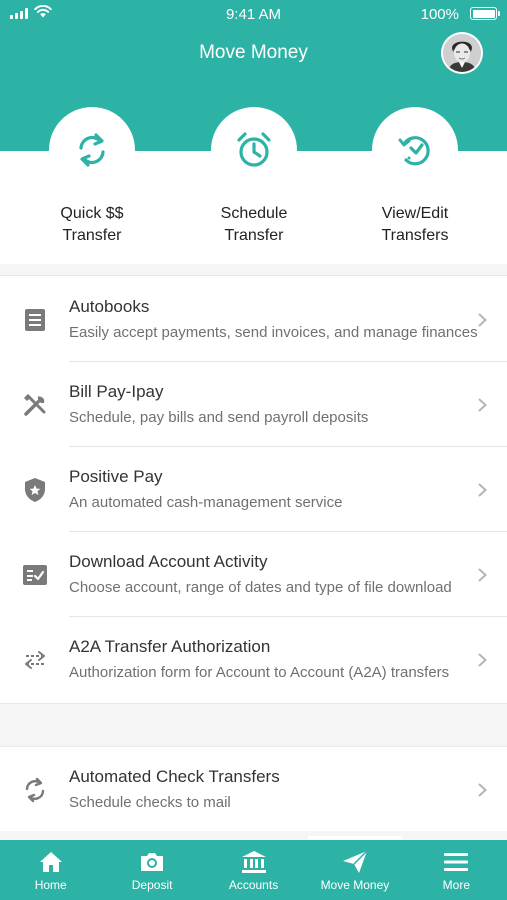 The image size is (507, 900). Describe the element at coordinates (168, 561) in the screenshot. I see `list-item-title: Download Account Activity` at that location.